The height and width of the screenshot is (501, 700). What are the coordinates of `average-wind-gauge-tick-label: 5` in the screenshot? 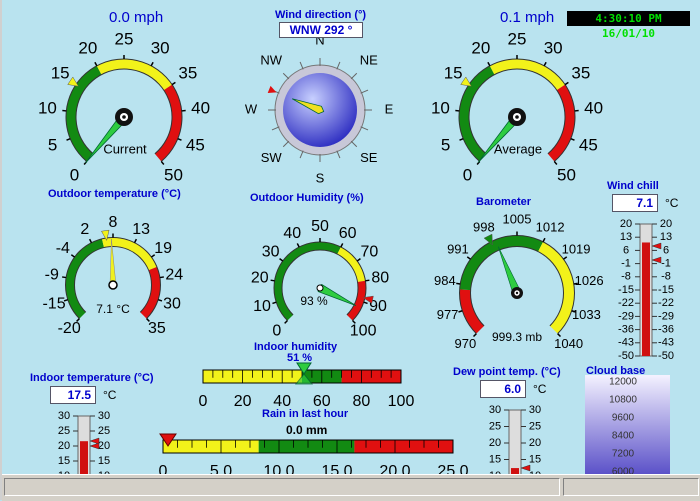 It's located at (445, 144).